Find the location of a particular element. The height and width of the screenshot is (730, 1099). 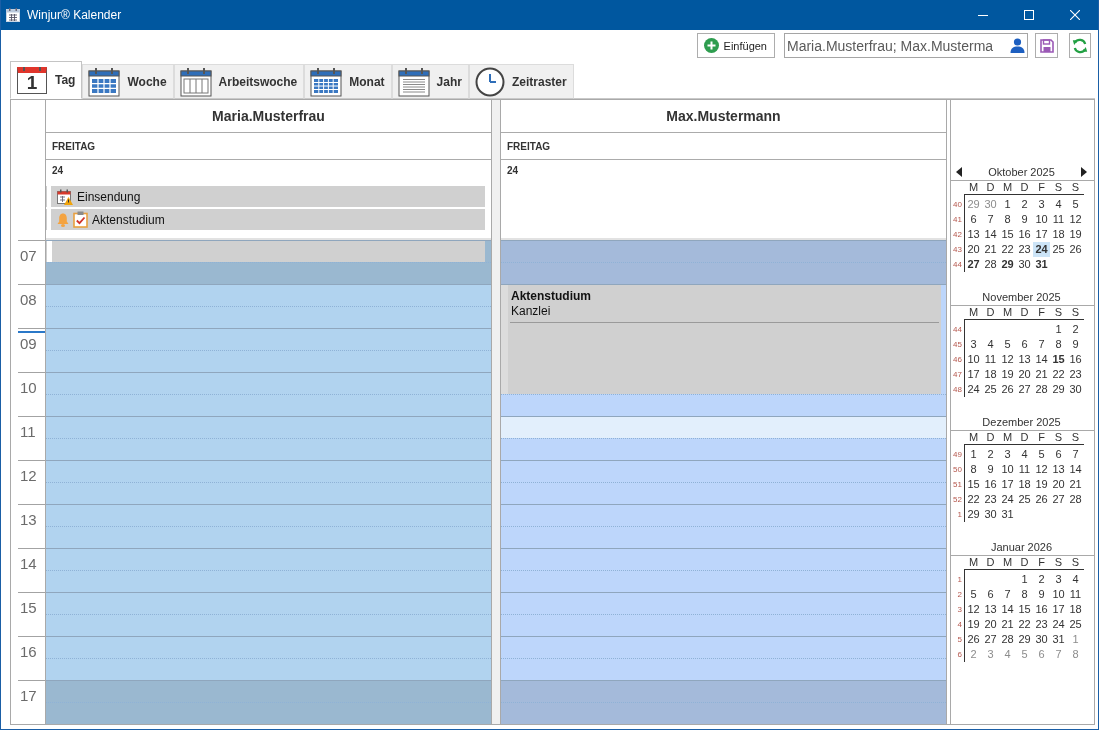

triangle-left-icon is located at coordinates (959, 172).